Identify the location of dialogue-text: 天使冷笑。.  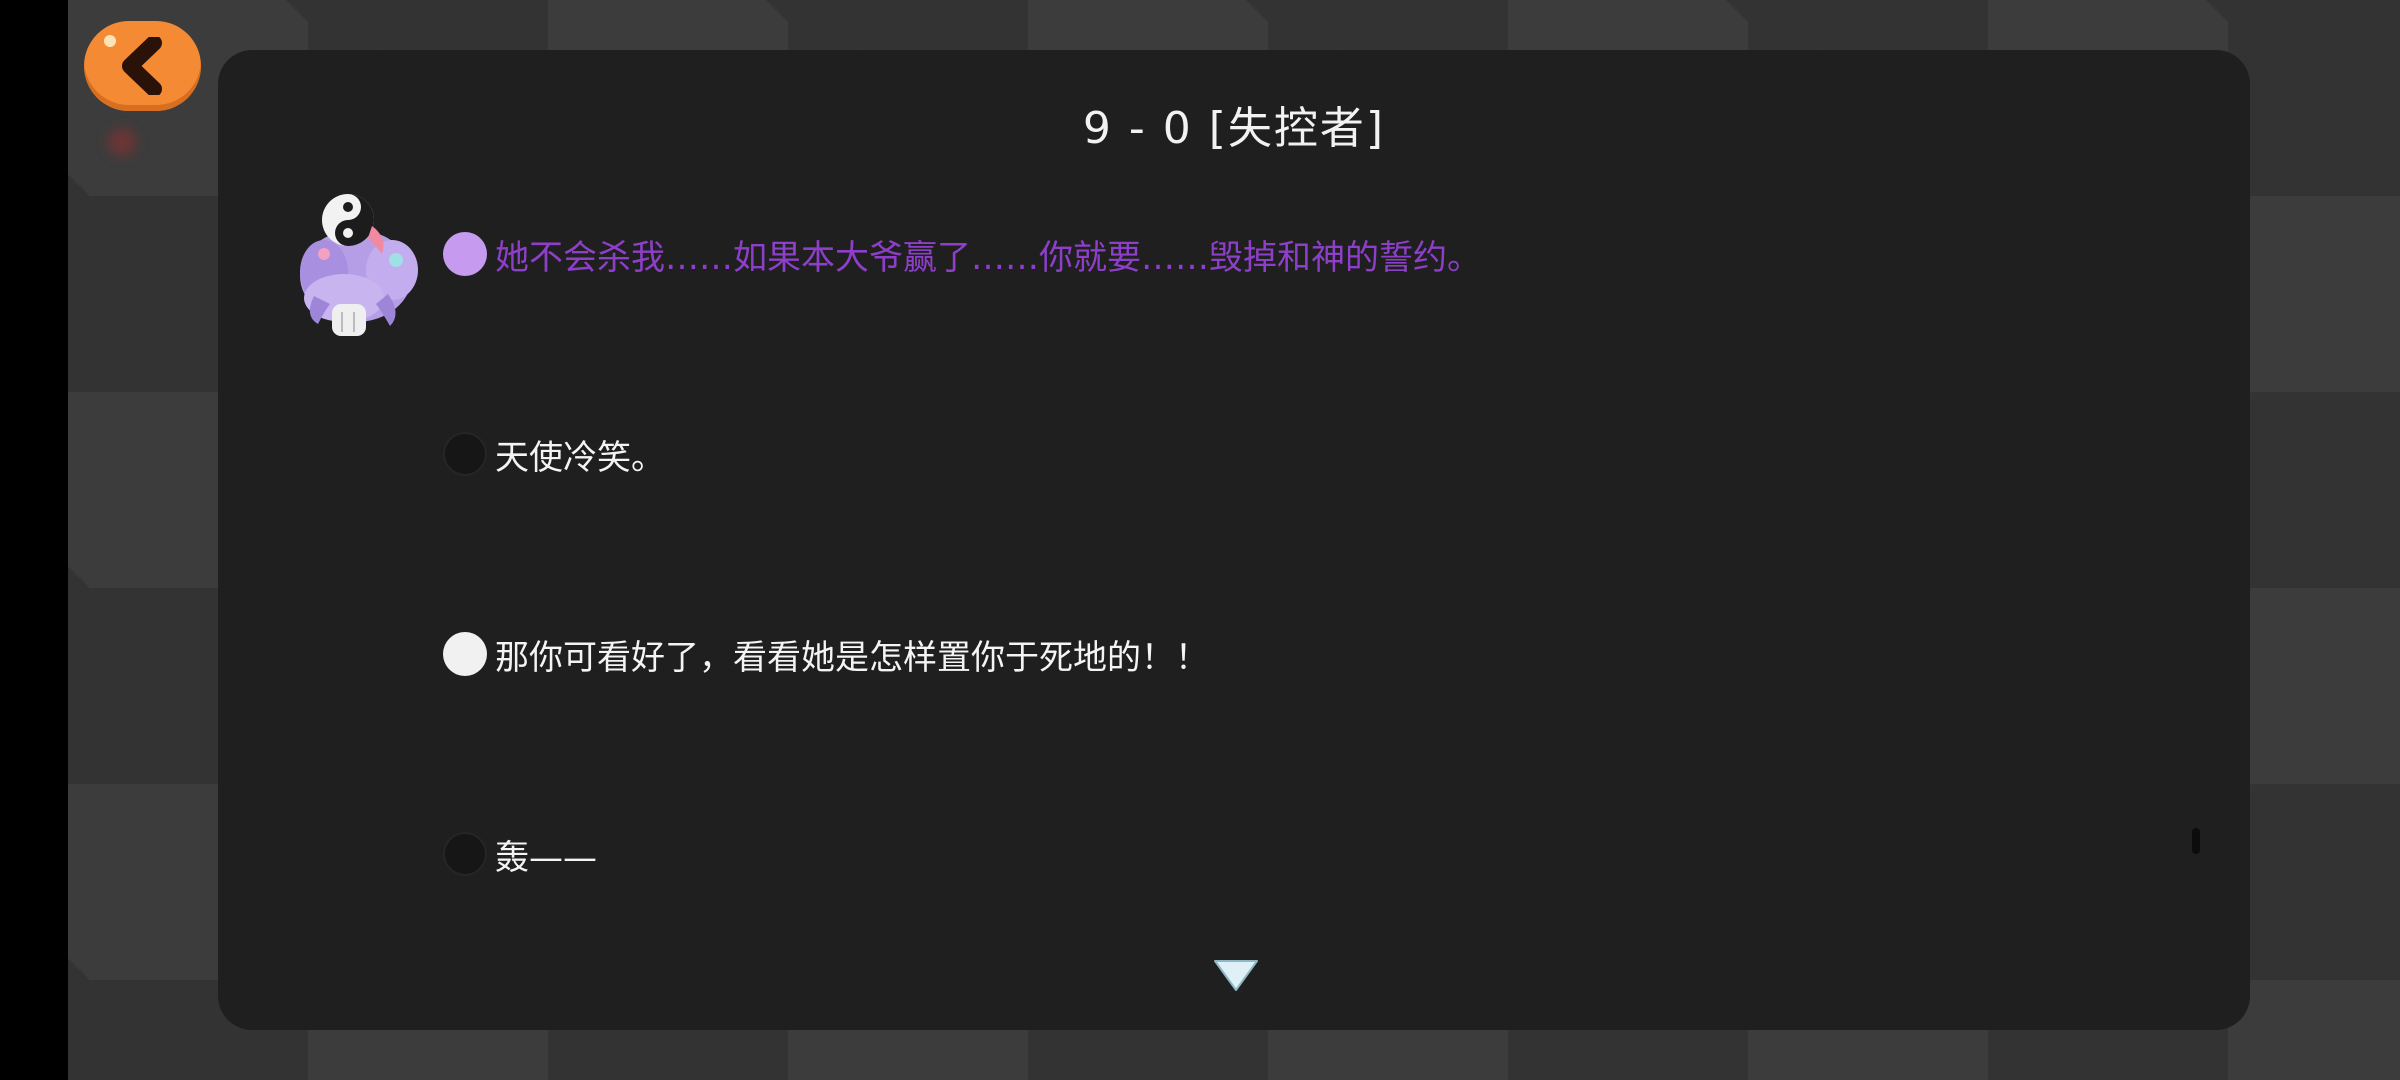
(580, 457).